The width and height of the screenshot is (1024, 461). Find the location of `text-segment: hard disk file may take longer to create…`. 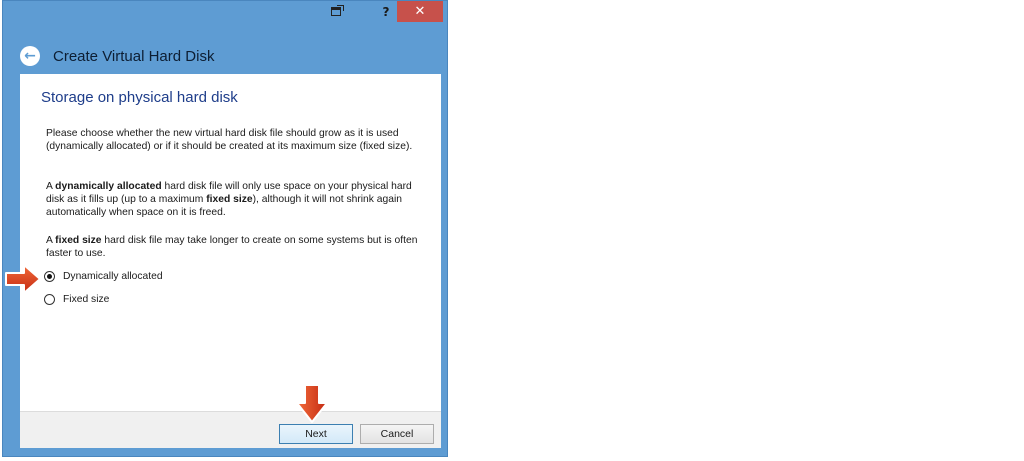

text-segment: hard disk file may take longer to create… is located at coordinates (232, 247).